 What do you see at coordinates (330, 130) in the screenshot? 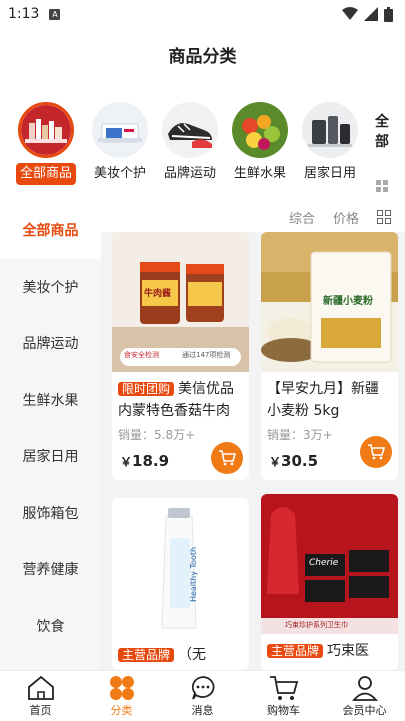
I see `appliances-image` at bounding box center [330, 130].